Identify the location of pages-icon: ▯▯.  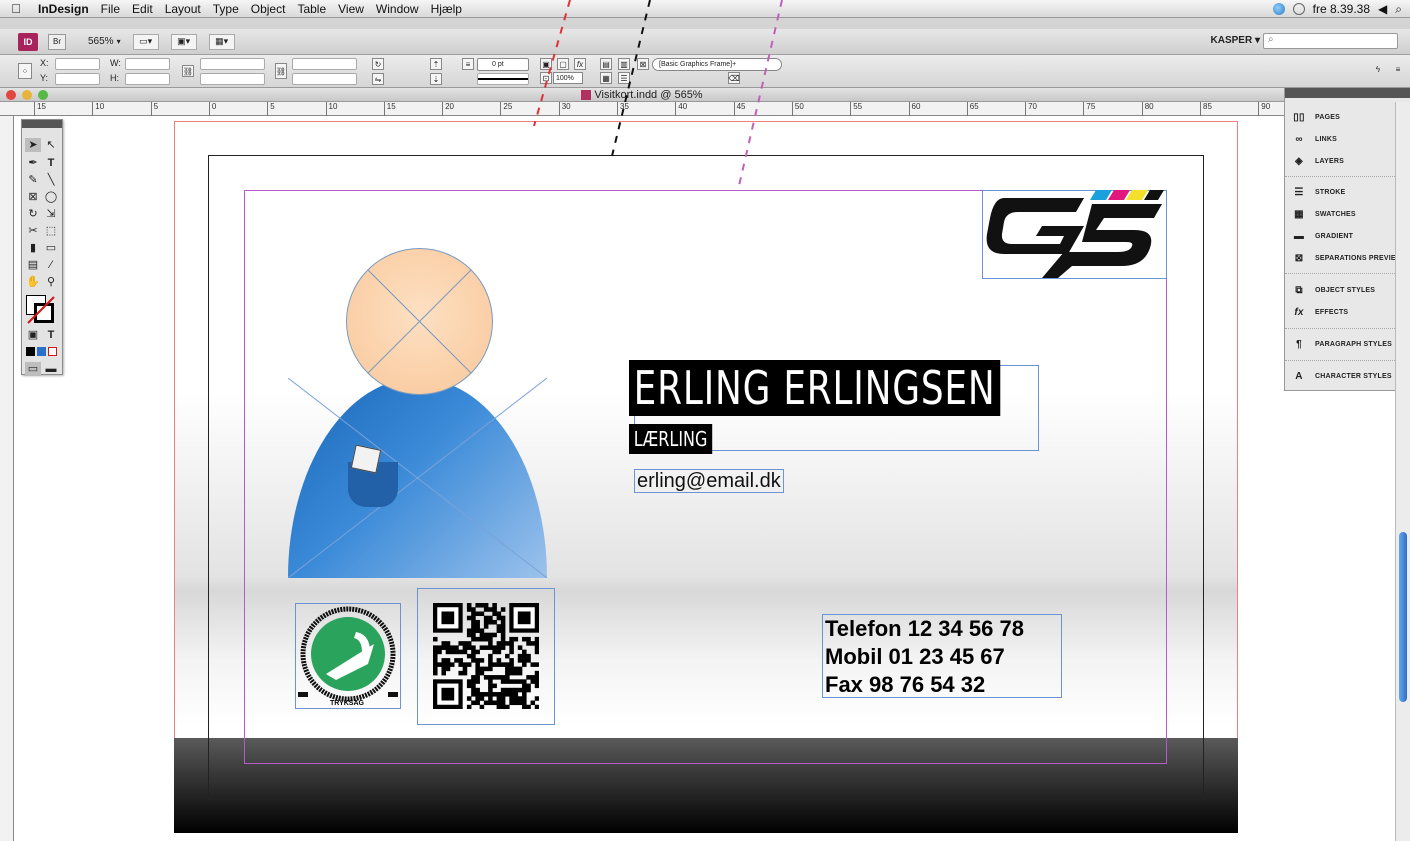
(1299, 117).